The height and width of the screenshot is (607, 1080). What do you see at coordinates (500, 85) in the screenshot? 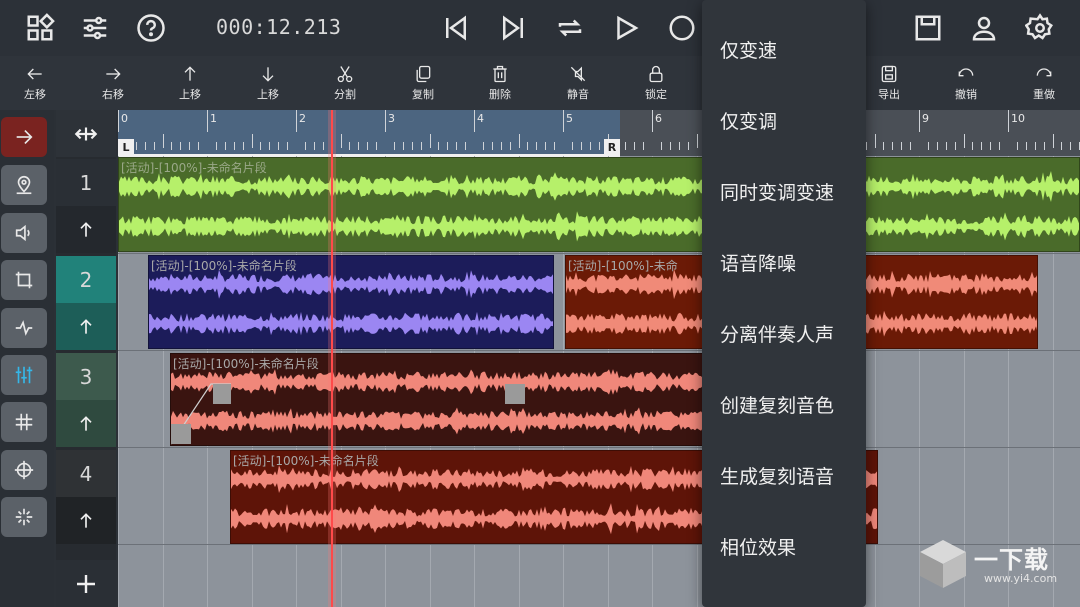
I see `delete-button: 删除` at bounding box center [500, 85].